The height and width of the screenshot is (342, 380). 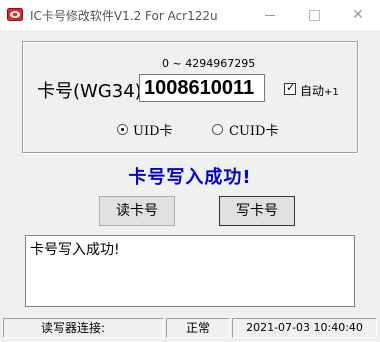 I want to click on close-button: ✕, so click(x=358, y=15).